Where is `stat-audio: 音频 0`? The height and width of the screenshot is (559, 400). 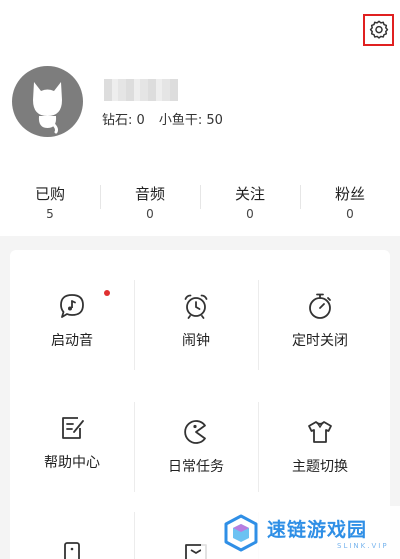
stat-audio: 音频 0 is located at coordinates (150, 203).